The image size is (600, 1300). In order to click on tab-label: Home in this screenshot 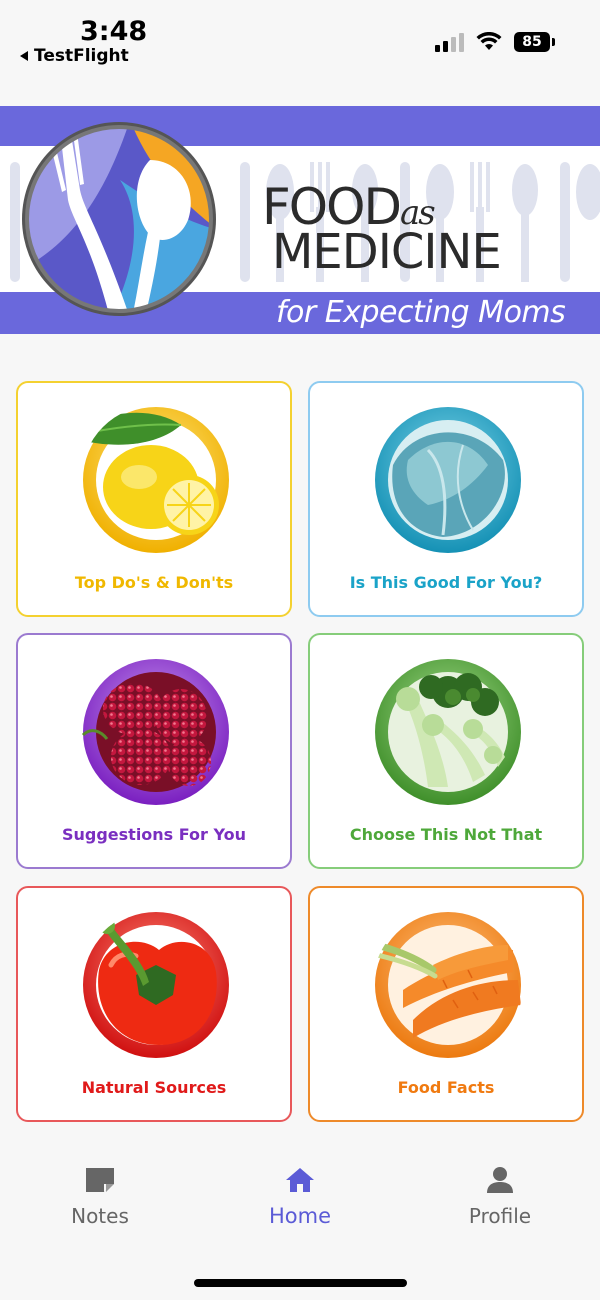, I will do `click(299, 1216)`.